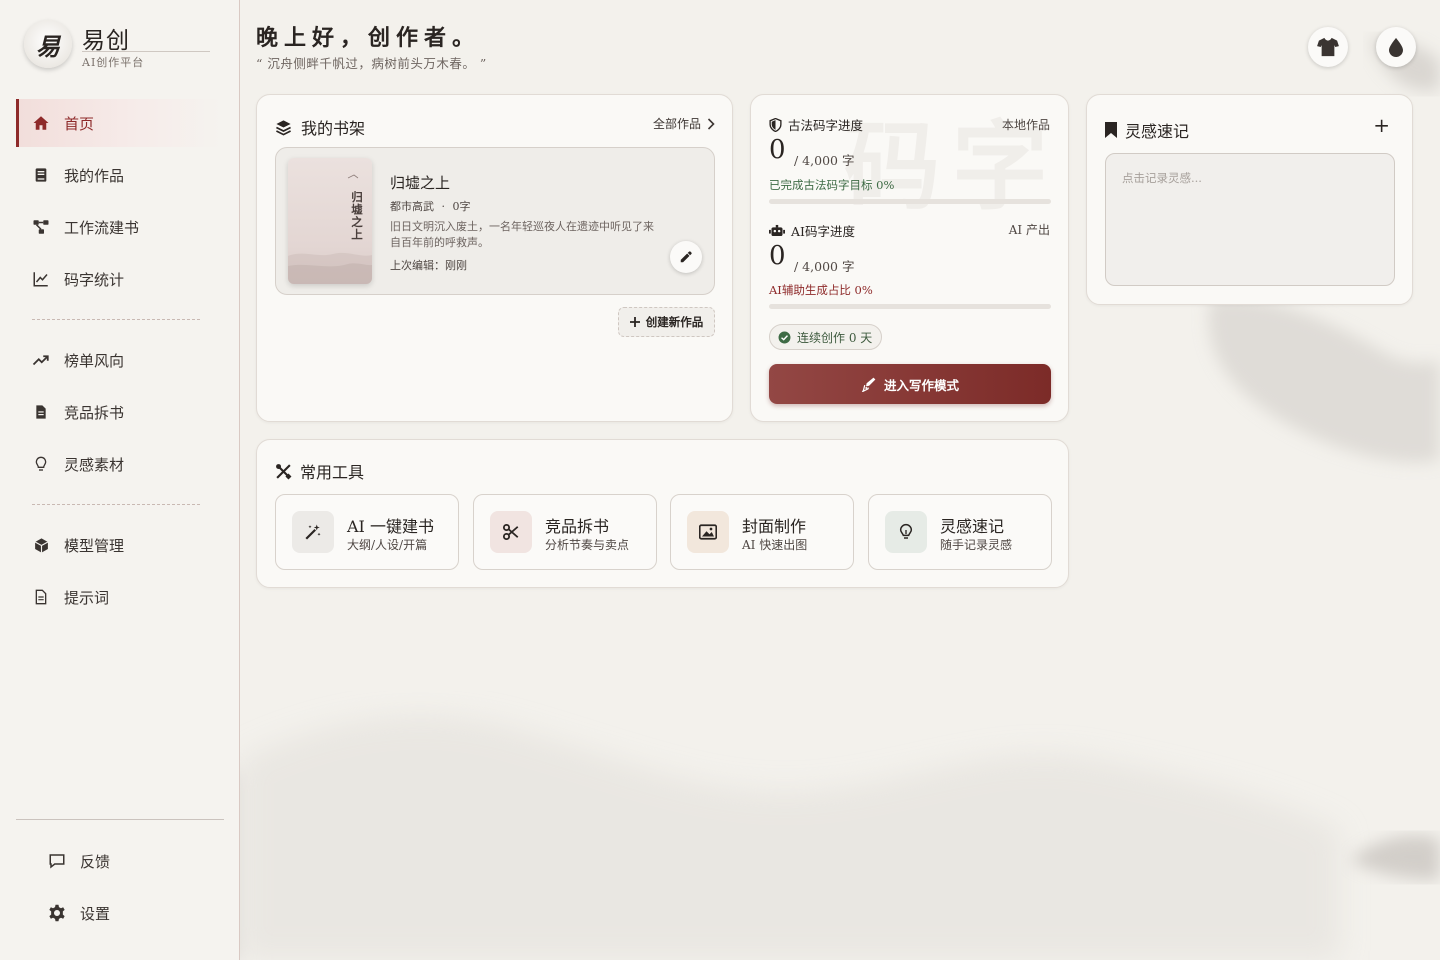  I want to click on sidebar-item-rankings: 榜单风向, so click(119, 360).